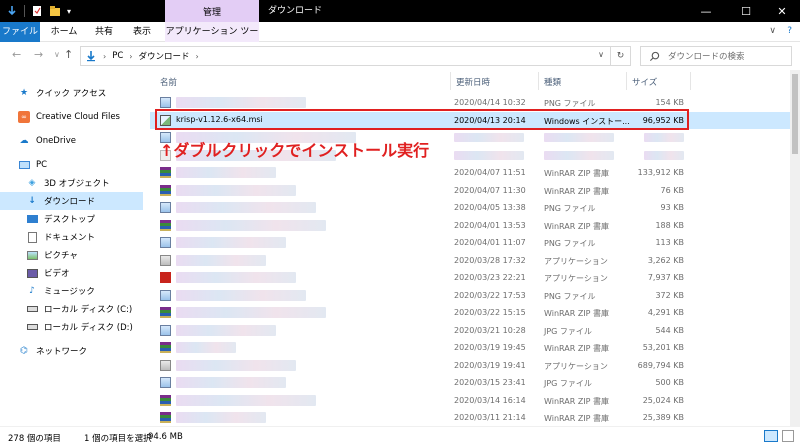 The image size is (800, 446). I want to click on download-arrow-icon, so click(91, 56).